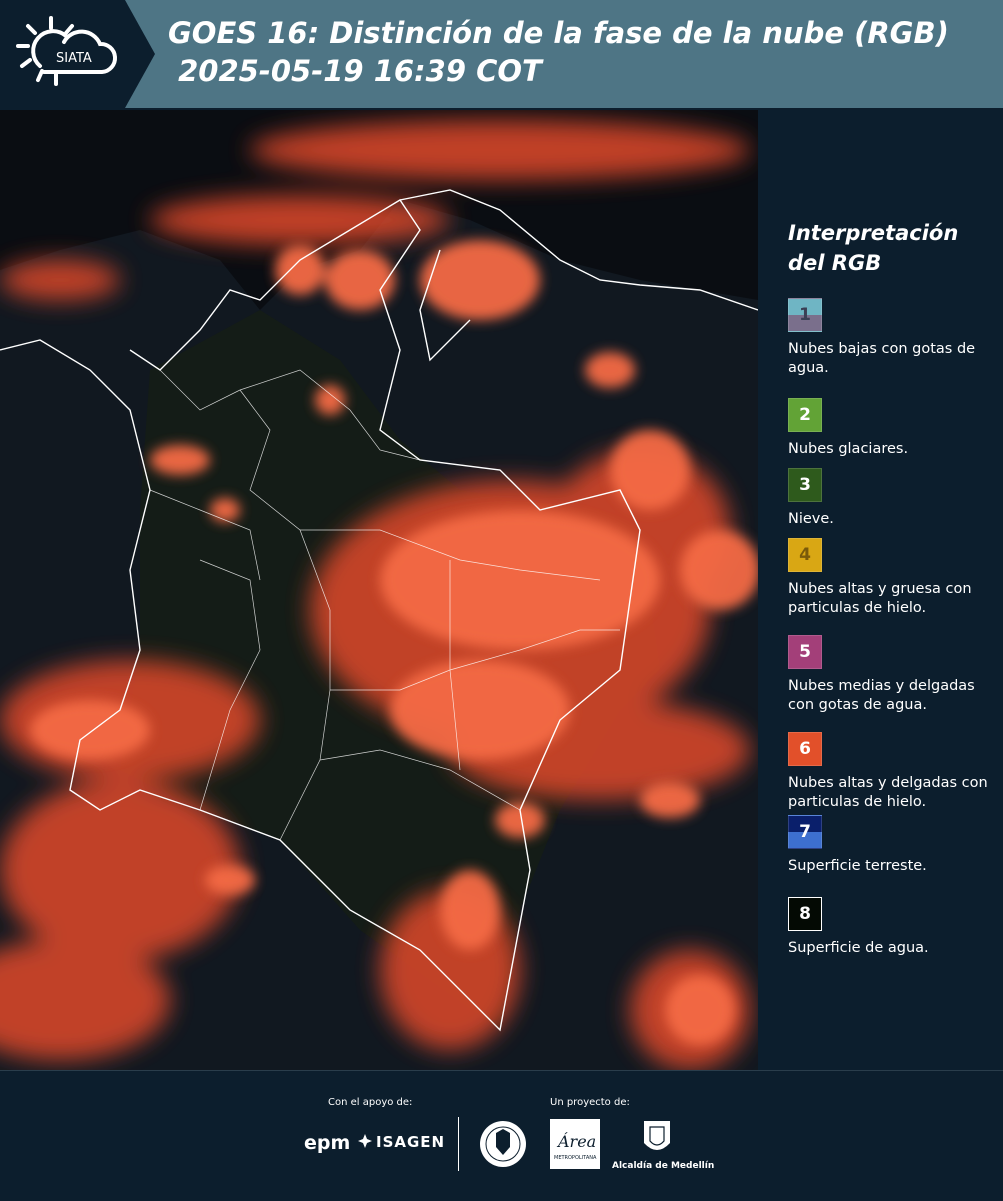 The width and height of the screenshot is (1003, 1201). I want to click on legend-title: Interpretación del RGB, so click(888, 248).